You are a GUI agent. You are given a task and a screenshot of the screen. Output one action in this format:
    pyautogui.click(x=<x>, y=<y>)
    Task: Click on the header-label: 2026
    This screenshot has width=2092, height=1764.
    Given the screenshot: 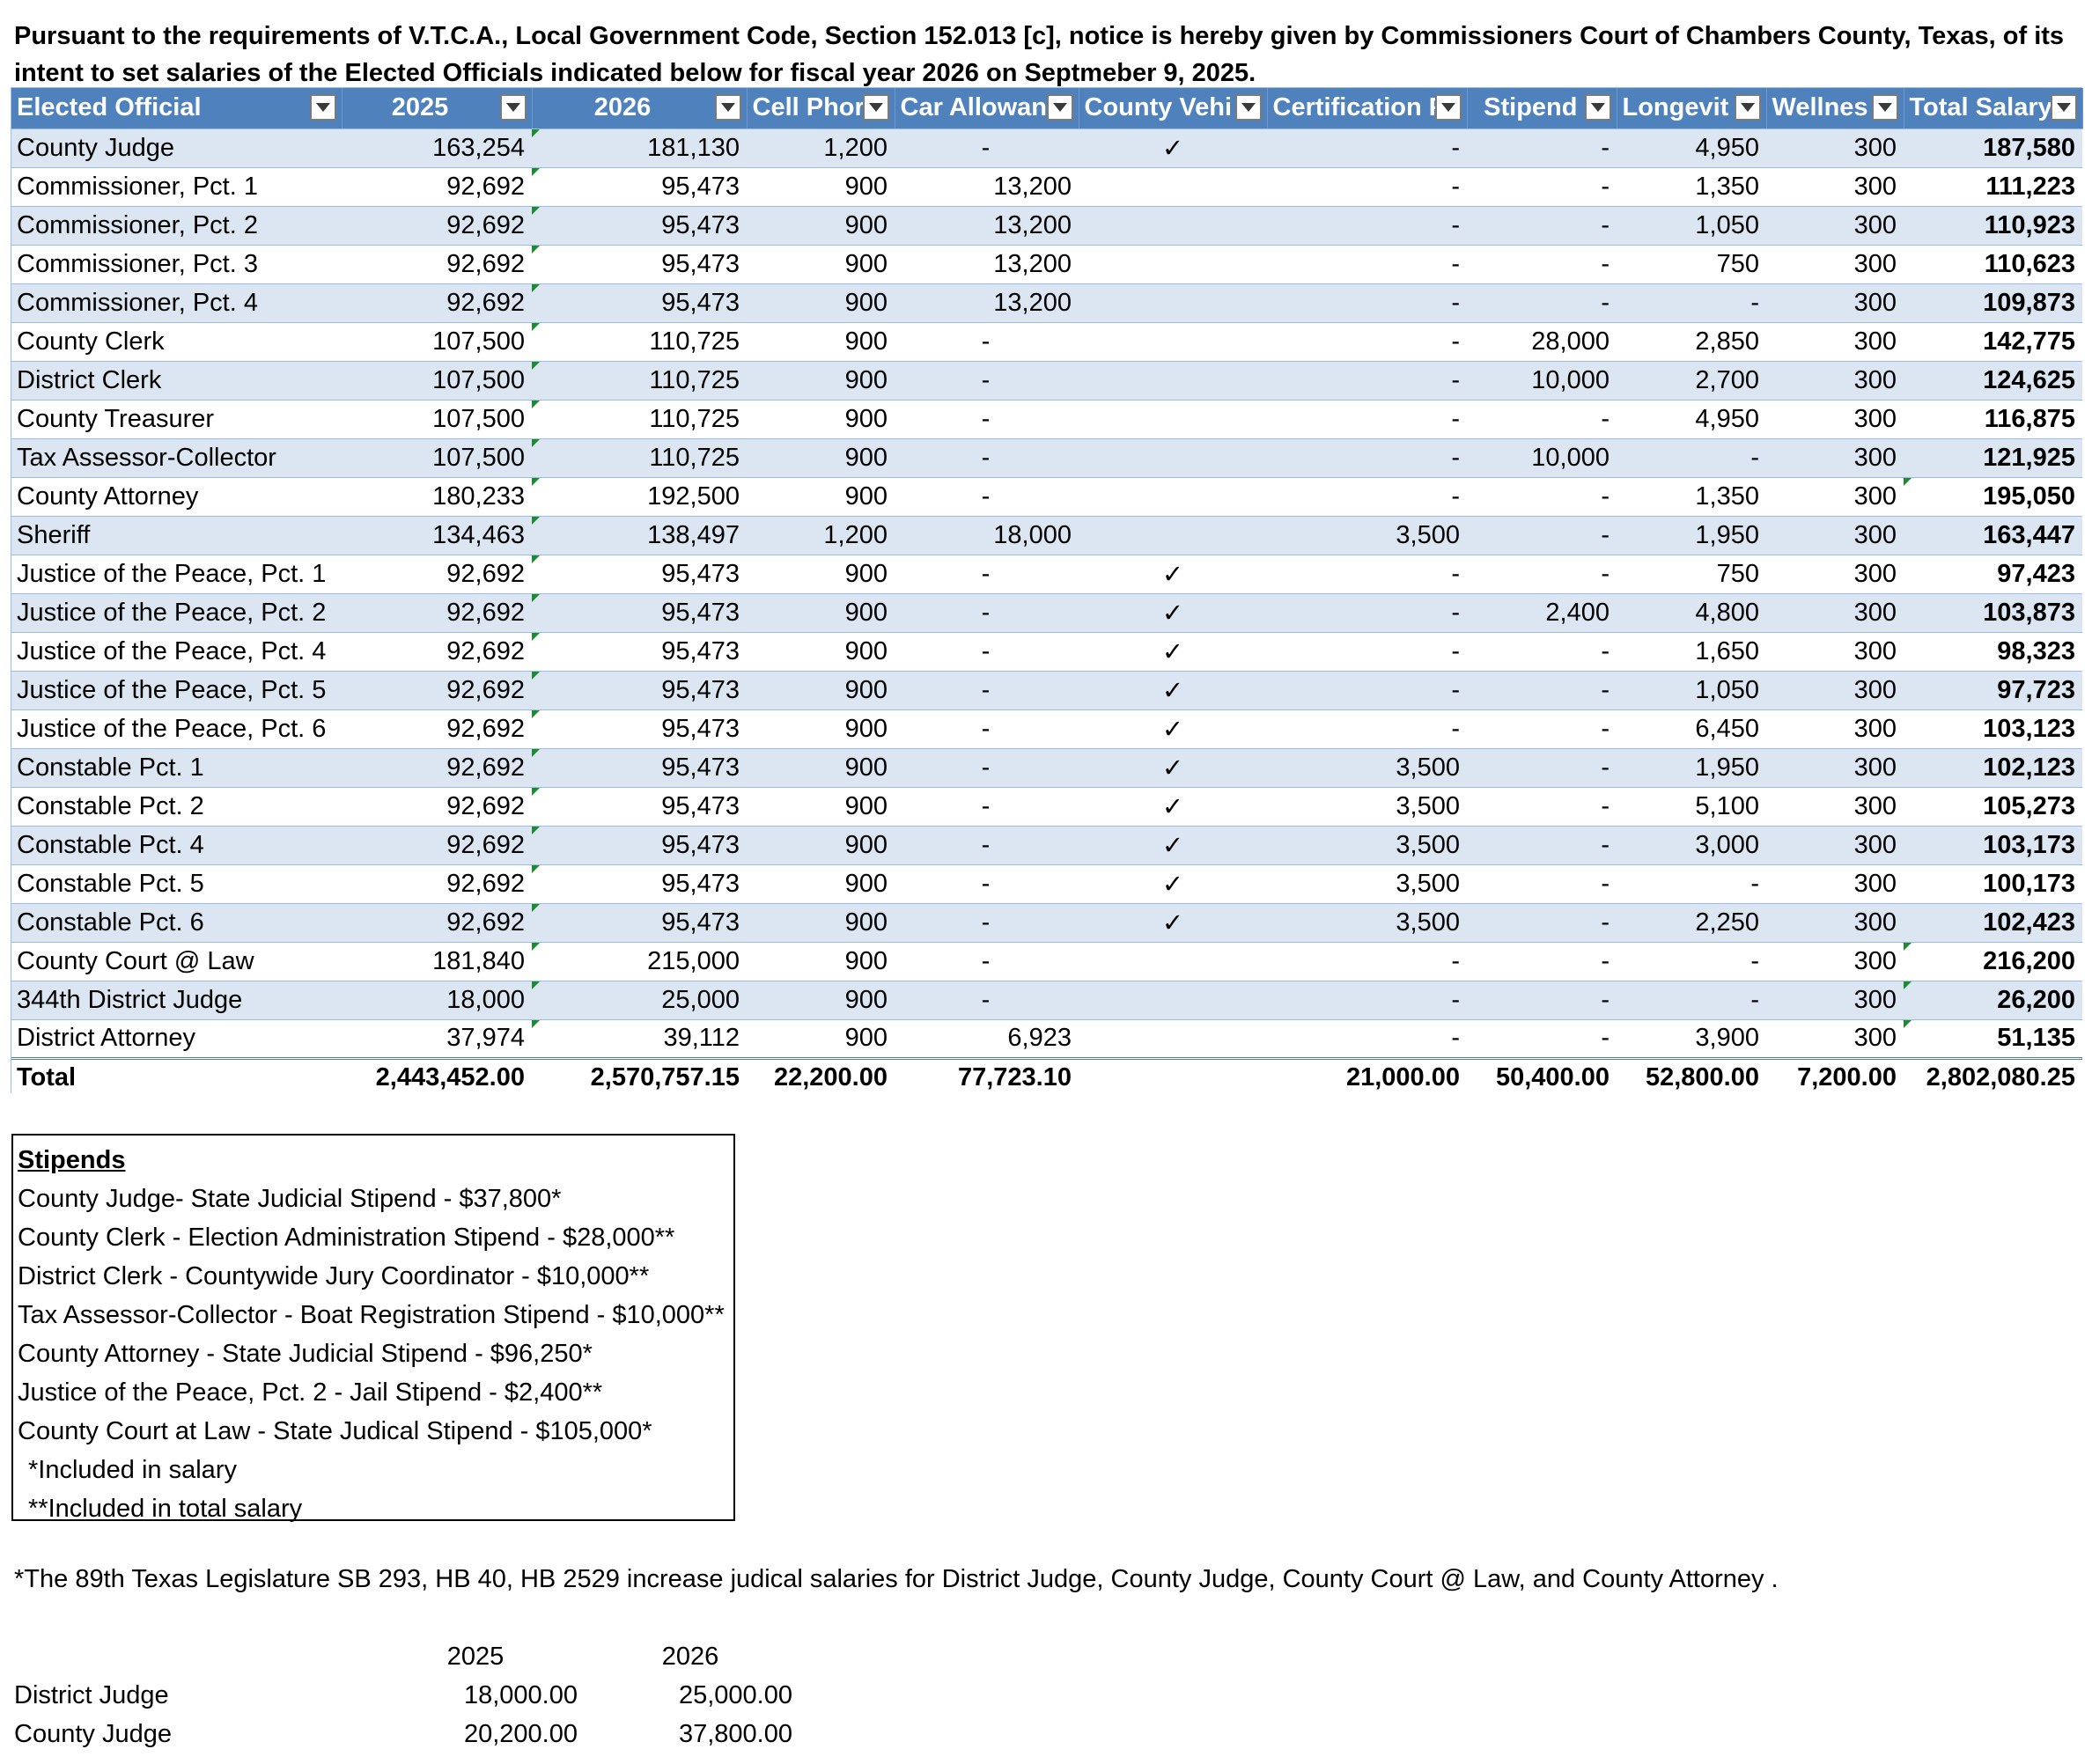 What is the action you would take?
    pyautogui.click(x=622, y=107)
    